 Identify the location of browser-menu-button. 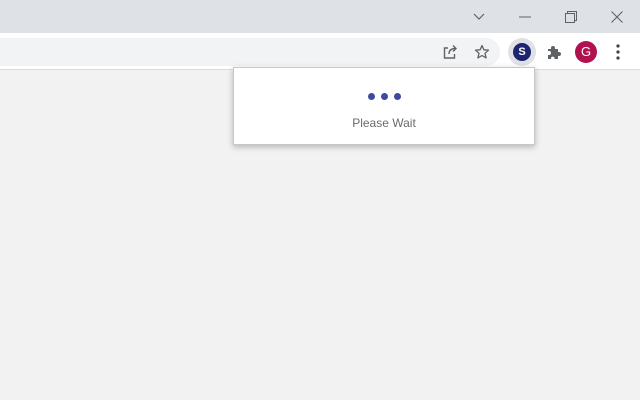
(618, 52).